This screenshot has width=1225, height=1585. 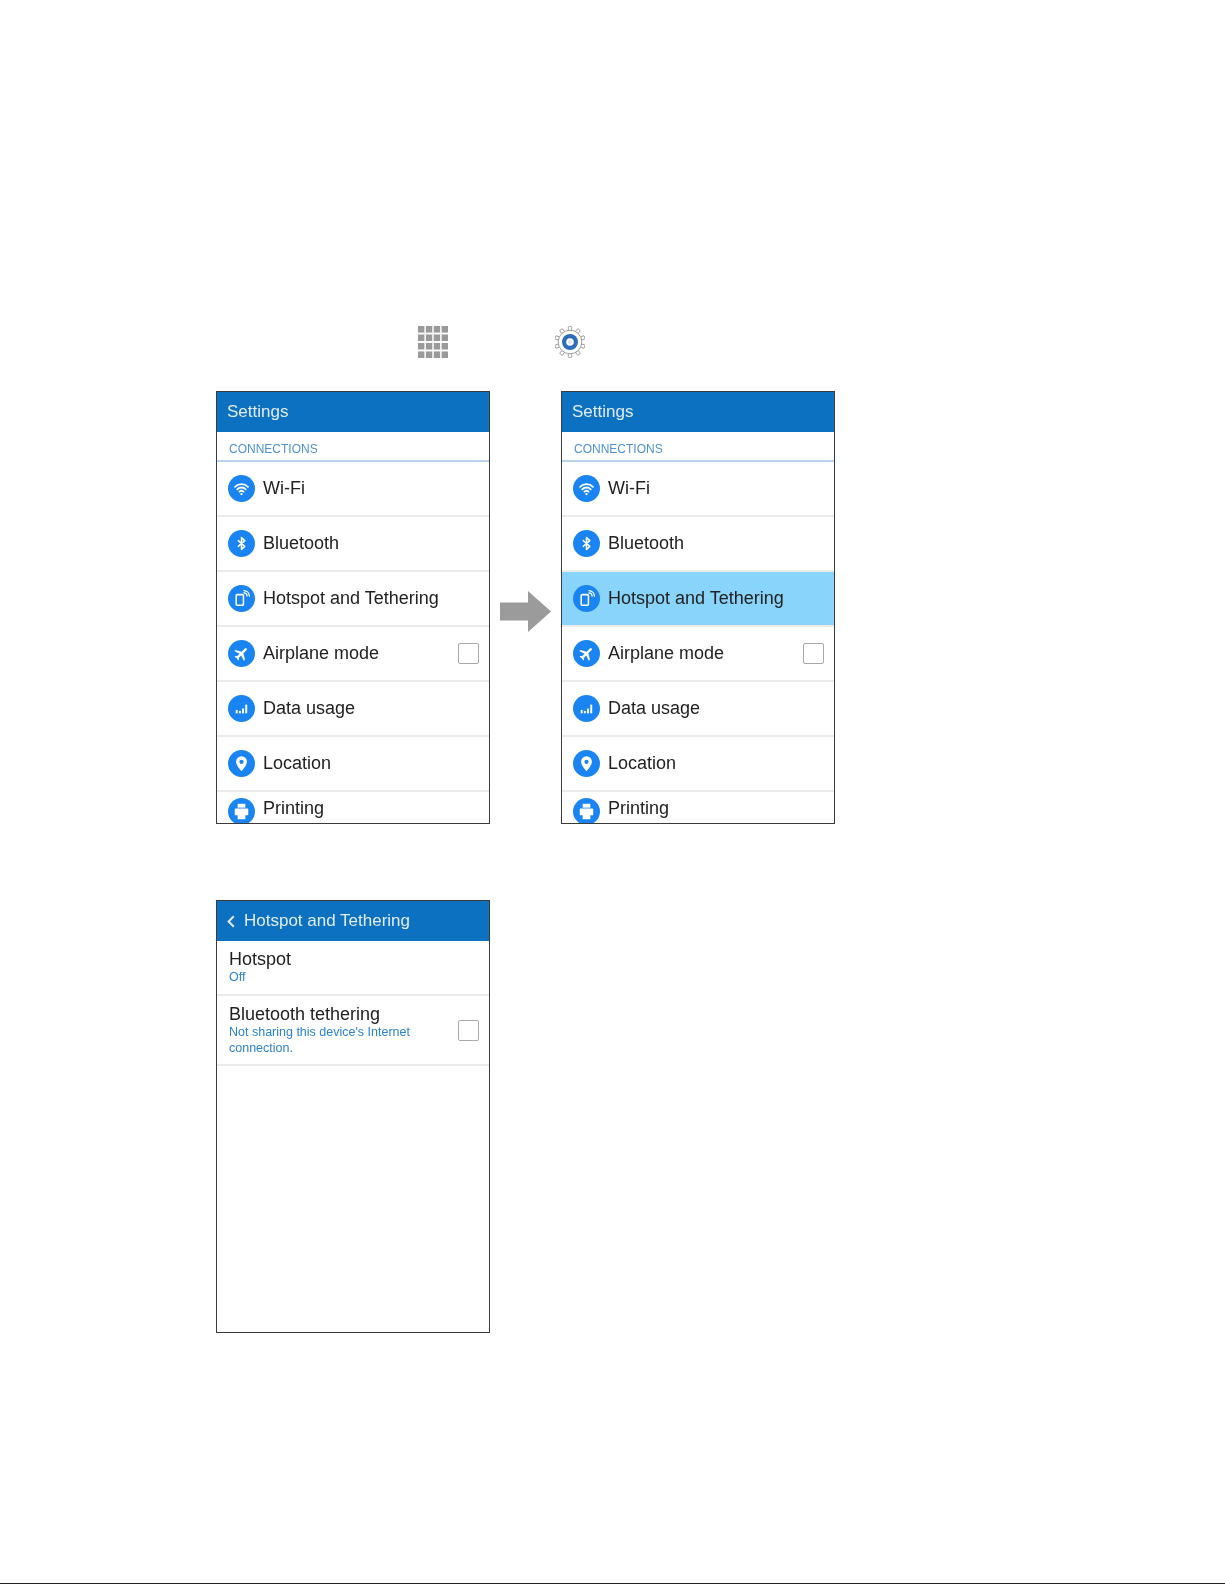 I want to click on settings-icon, so click(x=570, y=342).